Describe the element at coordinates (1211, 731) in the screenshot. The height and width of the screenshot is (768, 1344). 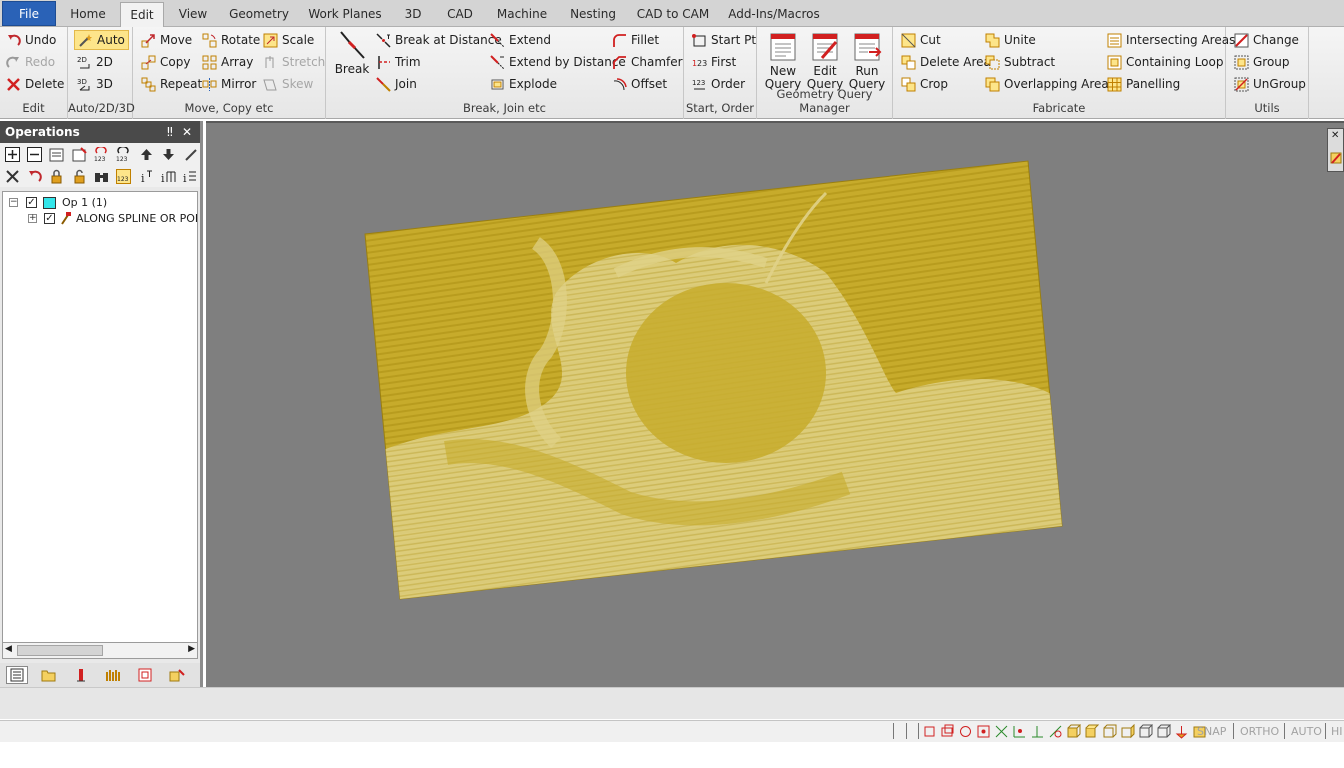
I see `snap-toggle: SNAP` at that location.